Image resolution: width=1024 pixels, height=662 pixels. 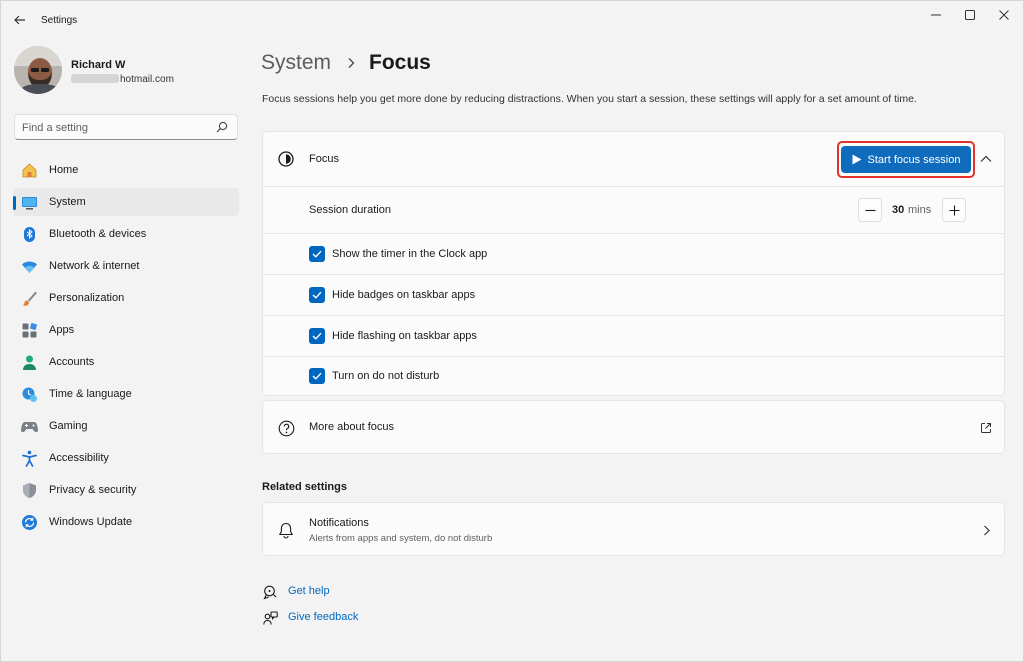 What do you see at coordinates (29, 298) in the screenshot?
I see `brush-icon` at bounding box center [29, 298].